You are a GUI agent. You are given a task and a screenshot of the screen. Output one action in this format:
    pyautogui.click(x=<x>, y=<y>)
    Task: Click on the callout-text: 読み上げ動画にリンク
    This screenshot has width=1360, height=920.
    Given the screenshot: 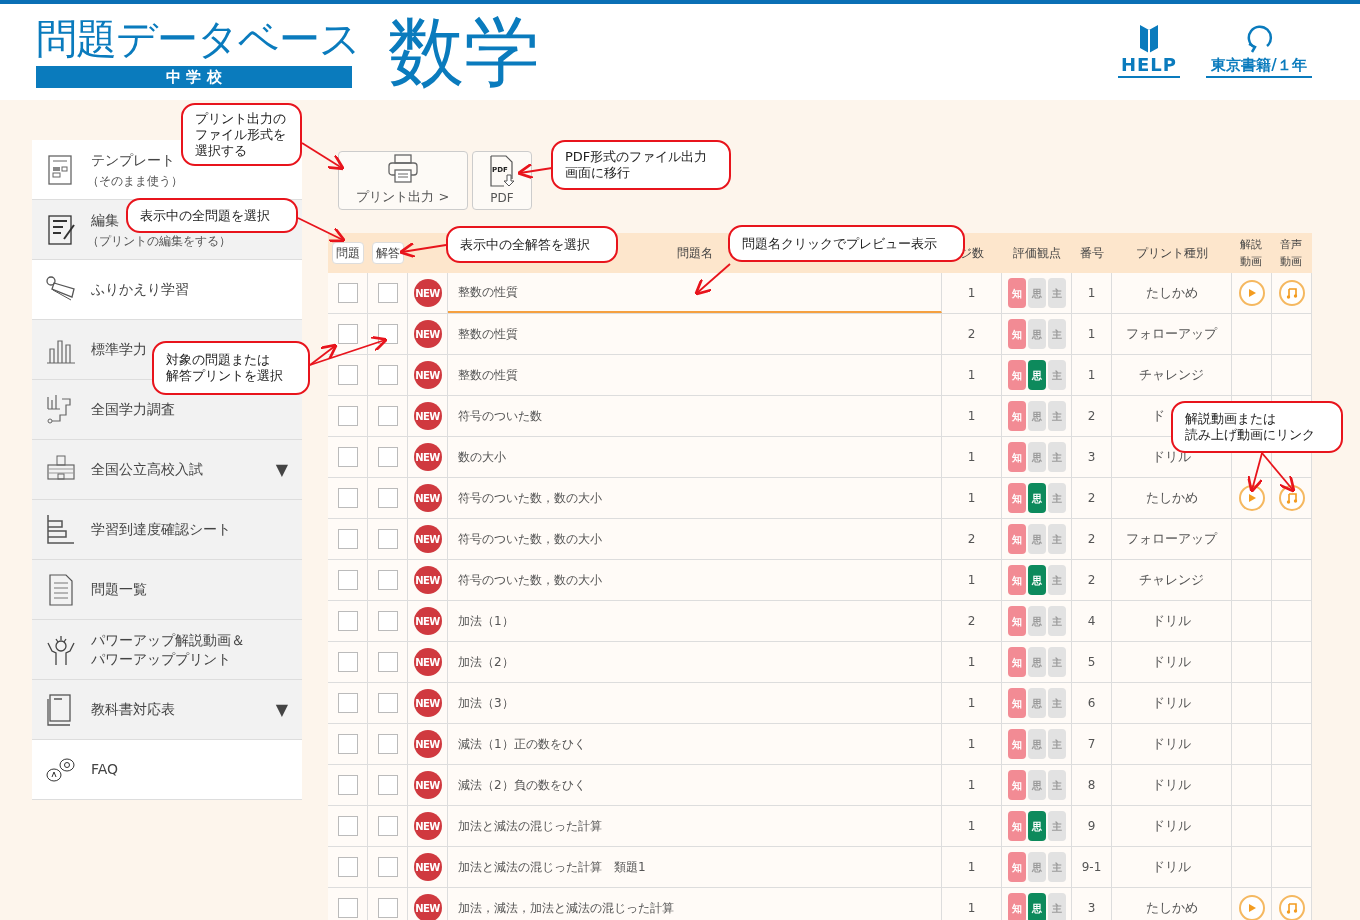 What is the action you would take?
    pyautogui.click(x=1250, y=435)
    